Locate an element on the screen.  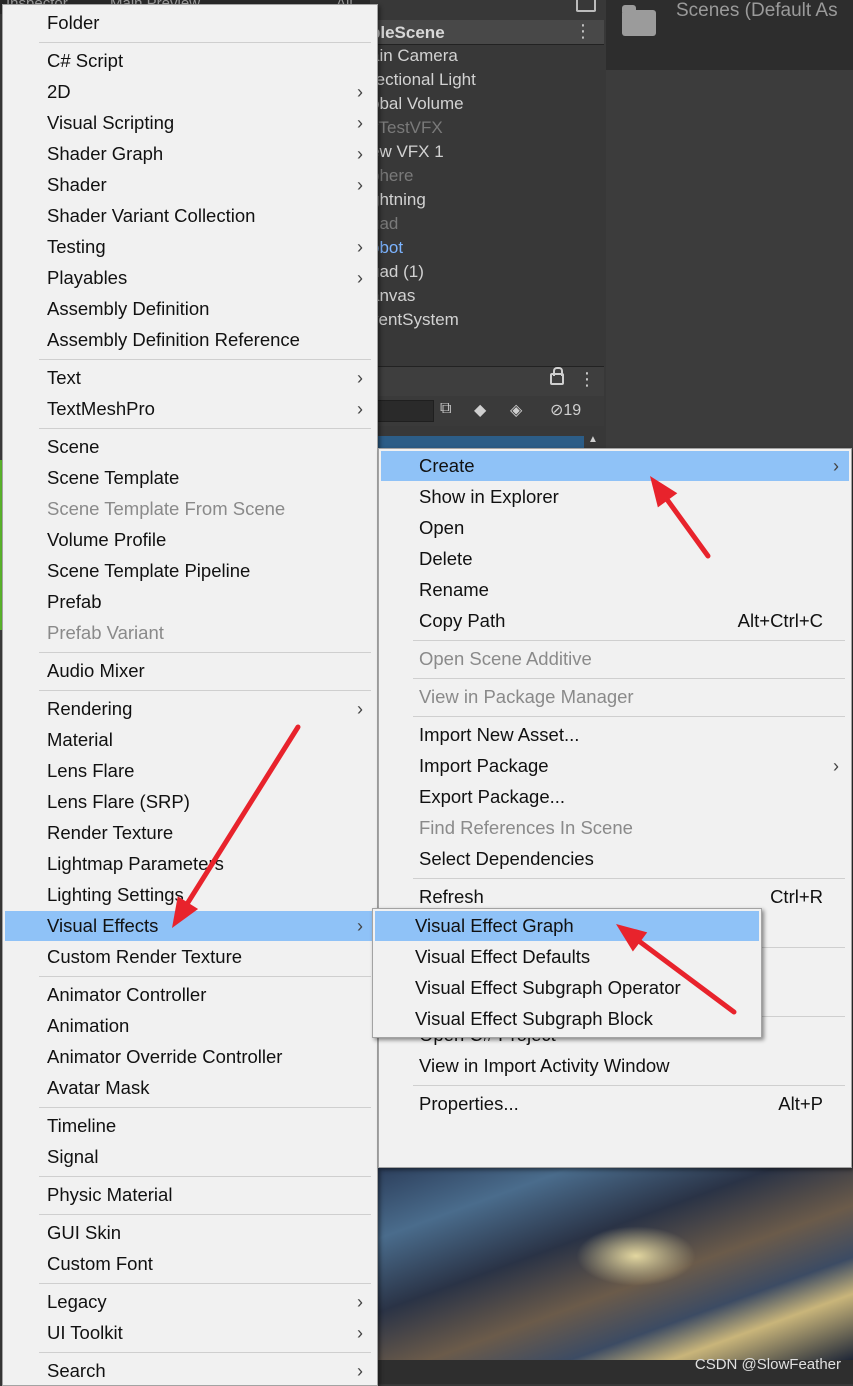
arrow-to-create is located at coordinates (680, 517).